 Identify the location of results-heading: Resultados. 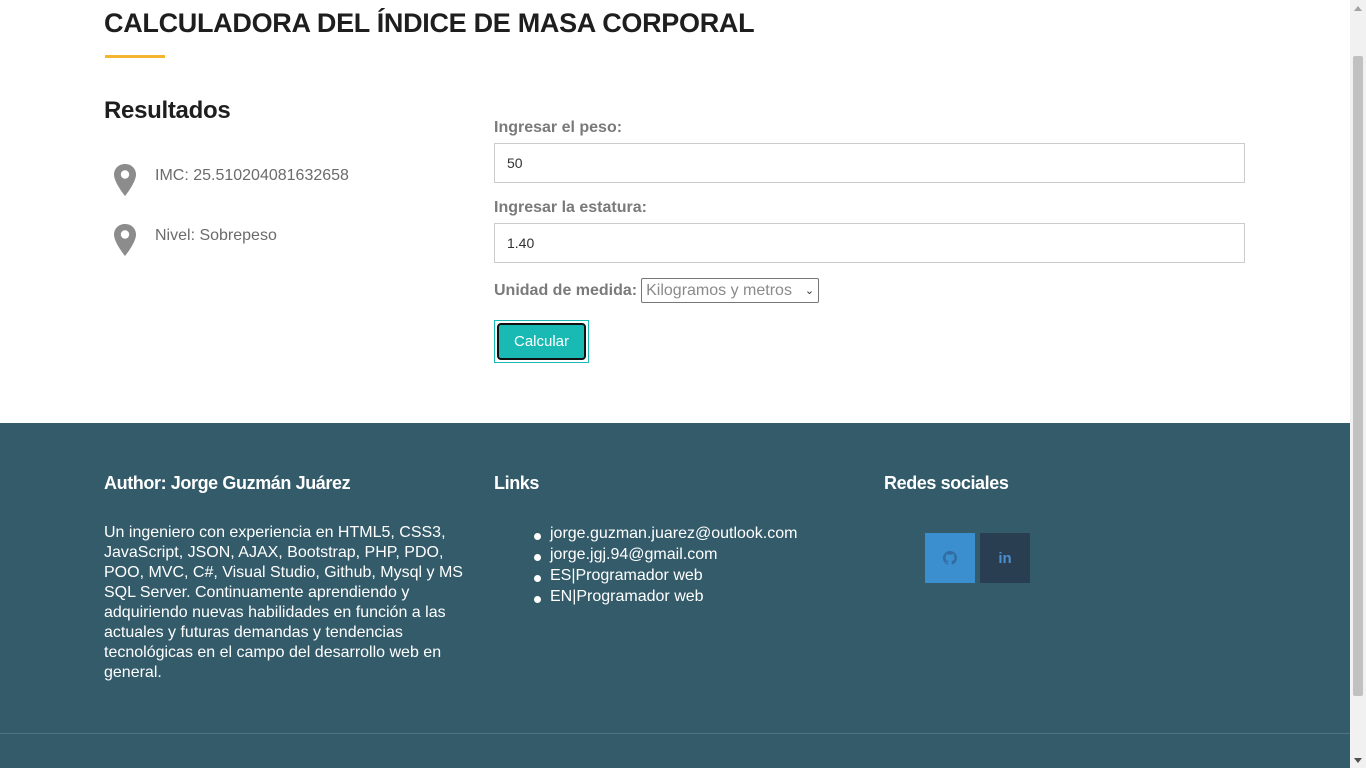
(167, 110).